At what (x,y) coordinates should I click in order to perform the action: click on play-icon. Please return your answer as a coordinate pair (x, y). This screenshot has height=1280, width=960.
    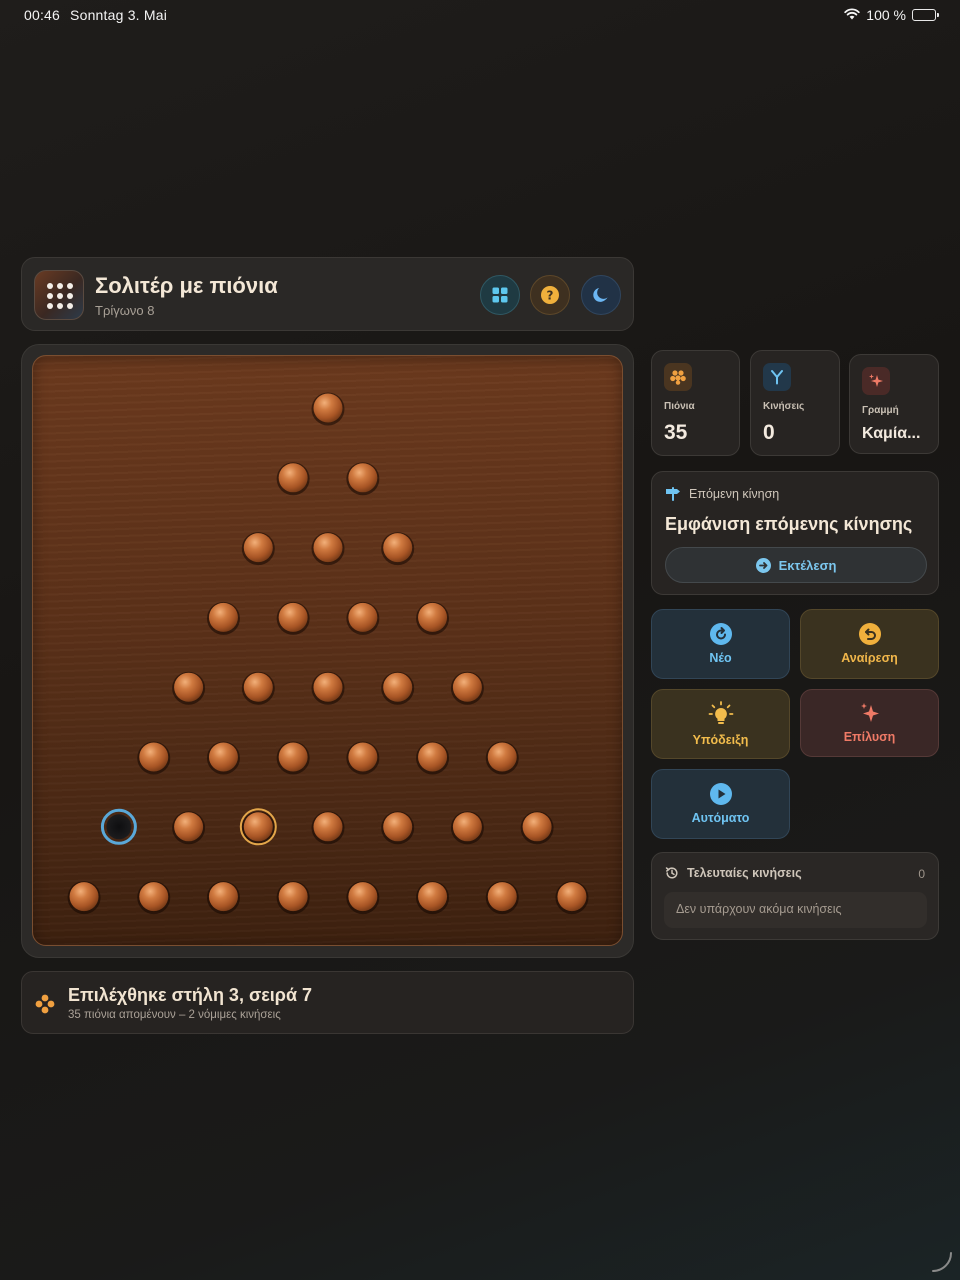
    Looking at the image, I should click on (720, 794).